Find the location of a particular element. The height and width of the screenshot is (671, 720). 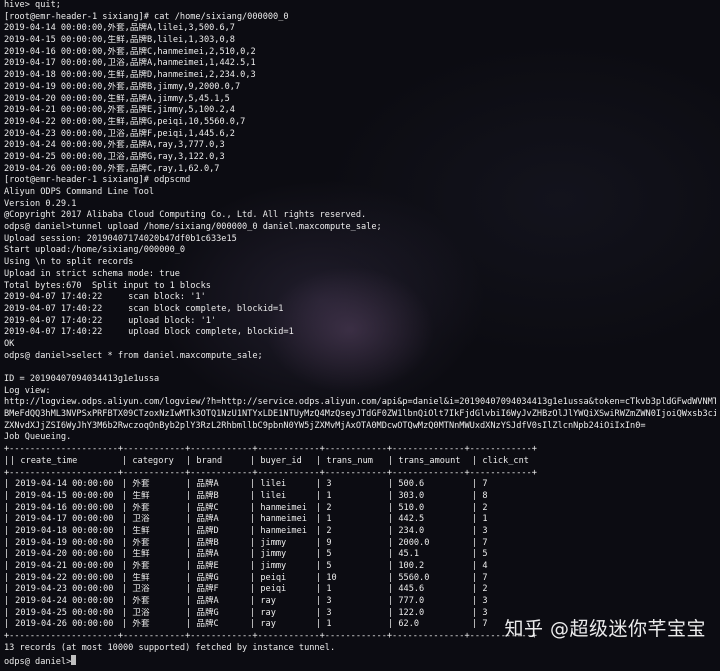

command-prompt: odps@ daniel> is located at coordinates (360, 660).